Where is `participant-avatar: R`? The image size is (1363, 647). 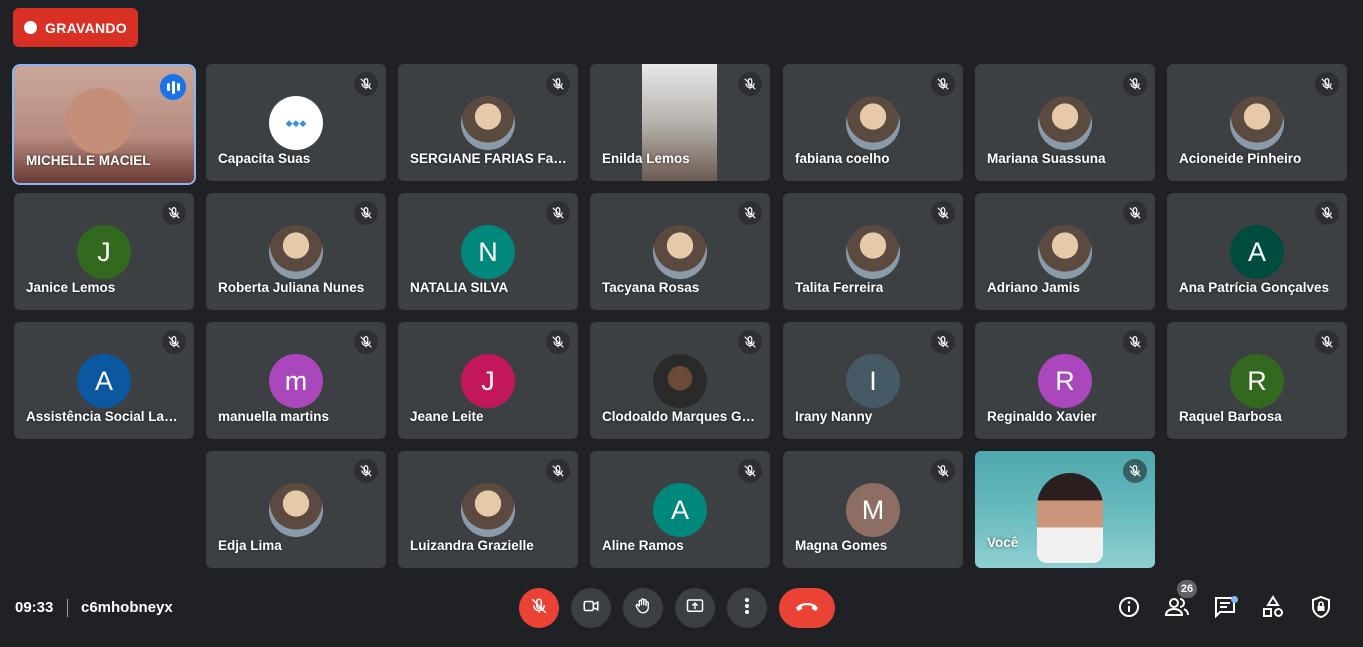
participant-avatar: R is located at coordinates (1257, 381).